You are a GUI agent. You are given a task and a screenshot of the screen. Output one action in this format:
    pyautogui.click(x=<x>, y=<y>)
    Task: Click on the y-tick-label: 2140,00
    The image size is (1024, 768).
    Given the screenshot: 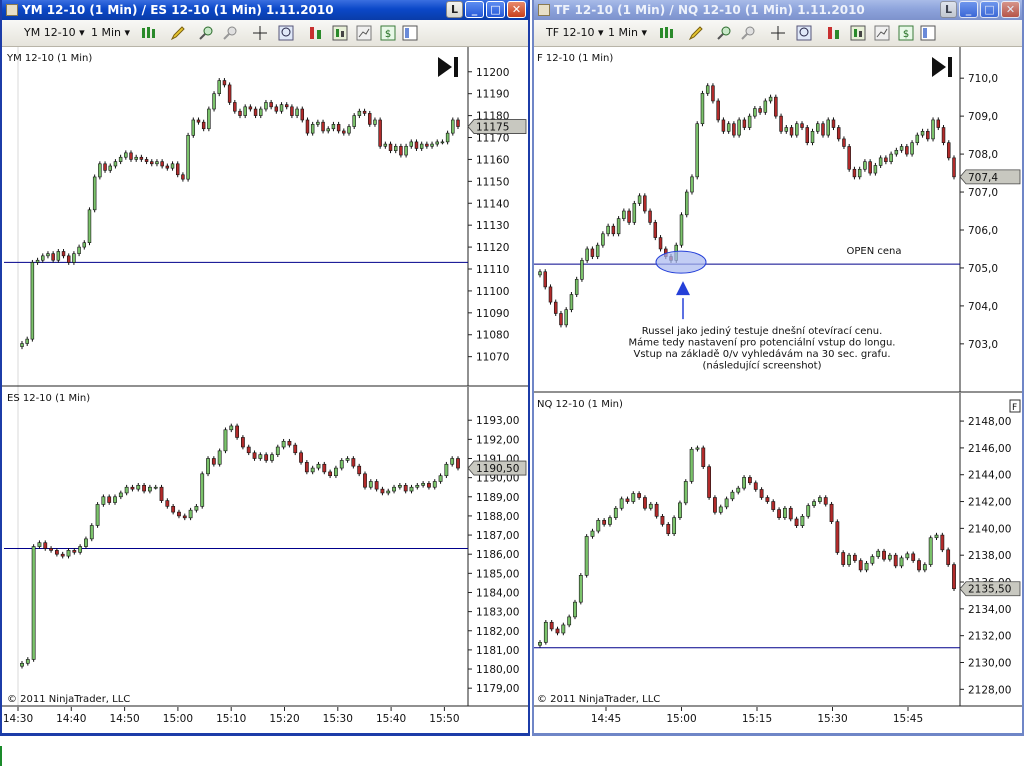 What is the action you would take?
    pyautogui.click(x=989, y=529)
    